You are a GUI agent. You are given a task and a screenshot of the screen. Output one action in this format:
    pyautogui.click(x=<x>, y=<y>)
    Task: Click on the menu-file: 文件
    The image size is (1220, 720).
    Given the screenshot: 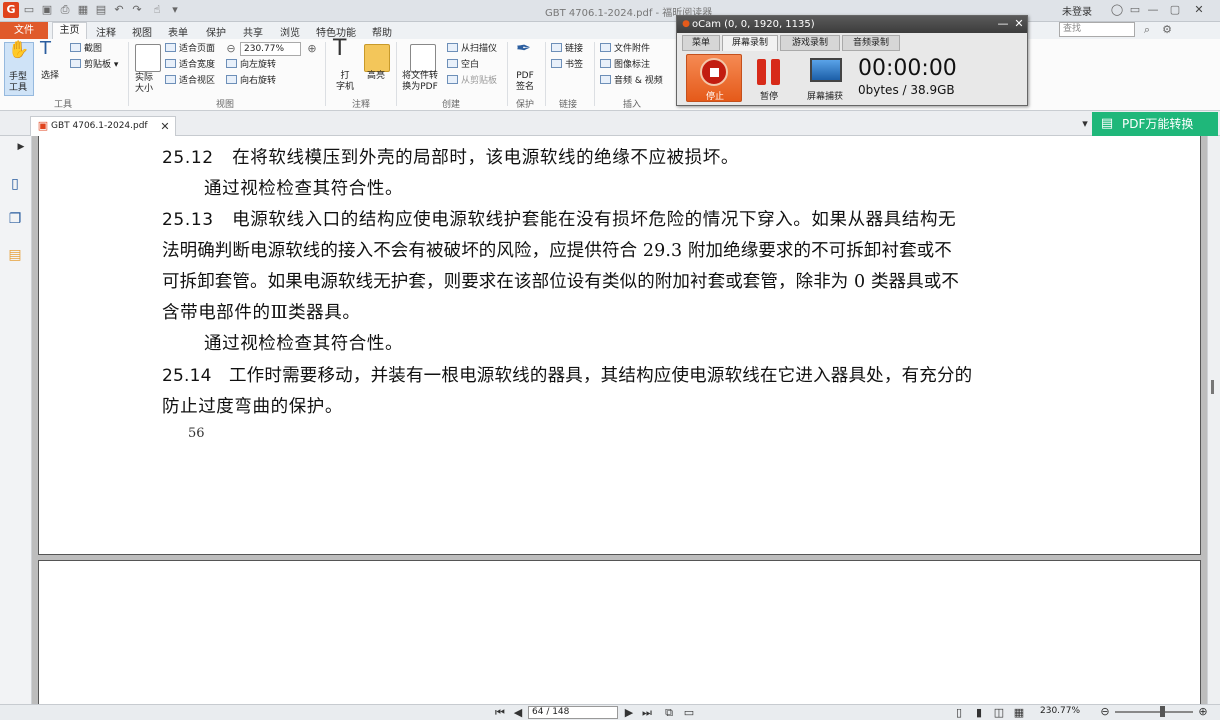 What is the action you would take?
    pyautogui.click(x=24, y=30)
    